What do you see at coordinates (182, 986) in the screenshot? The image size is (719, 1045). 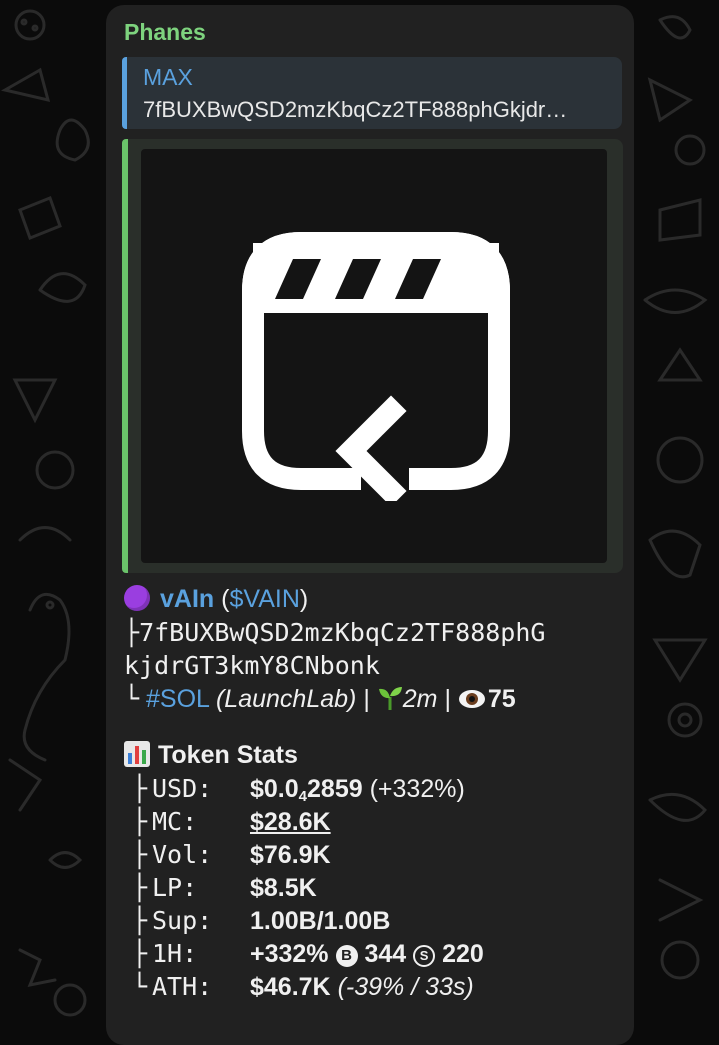 I see `stat-label: ATH:` at bounding box center [182, 986].